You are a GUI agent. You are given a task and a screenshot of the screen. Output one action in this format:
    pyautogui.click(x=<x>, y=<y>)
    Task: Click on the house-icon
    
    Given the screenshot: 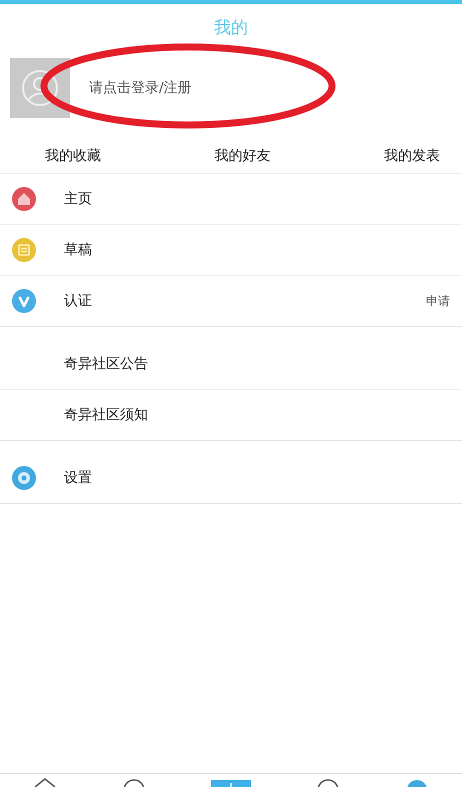 What is the action you would take?
    pyautogui.click(x=24, y=199)
    